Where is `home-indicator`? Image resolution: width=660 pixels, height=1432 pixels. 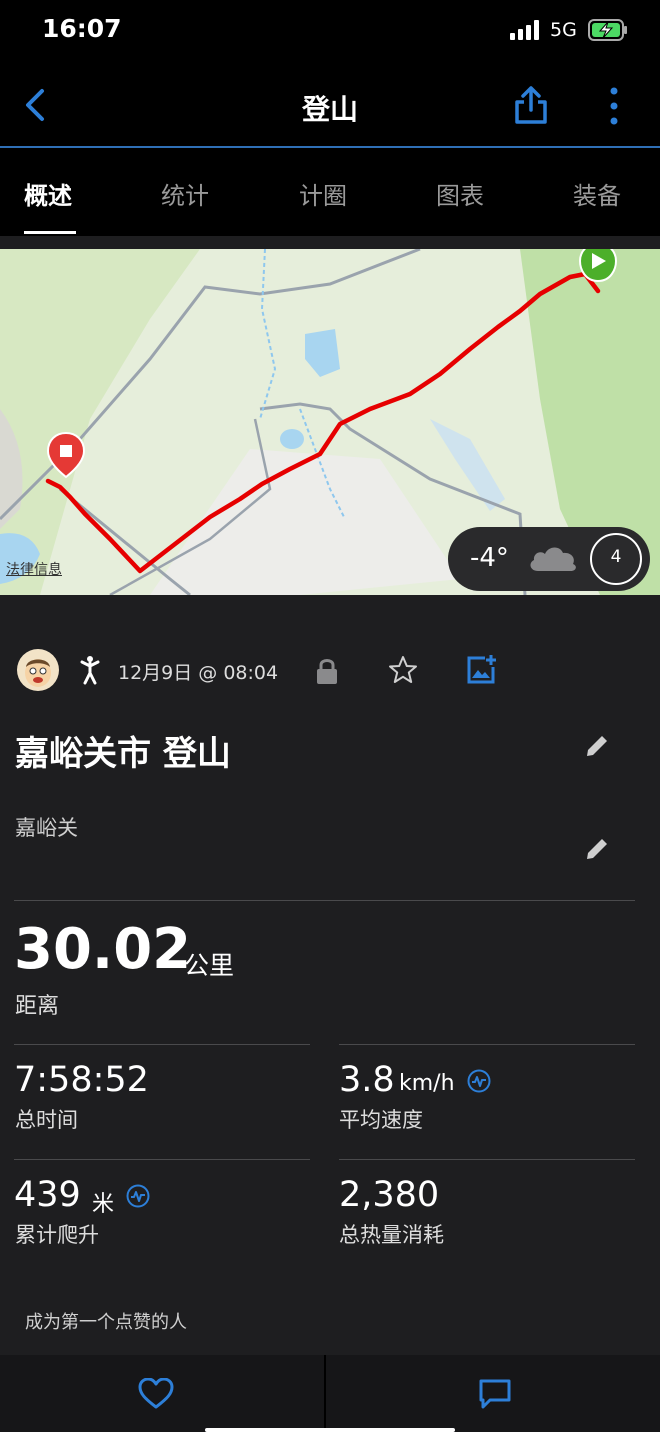
home-indicator is located at coordinates (330, 1430).